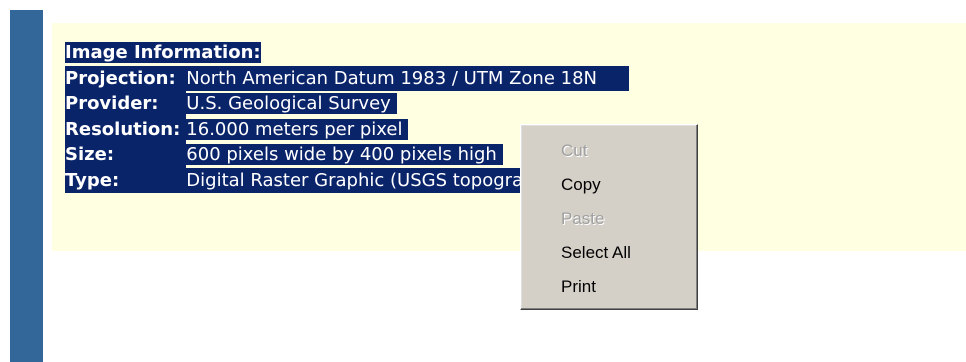 The width and height of the screenshot is (966, 362). What do you see at coordinates (347, 53) in the screenshot?
I see `info-title-row: Image Information:` at bounding box center [347, 53].